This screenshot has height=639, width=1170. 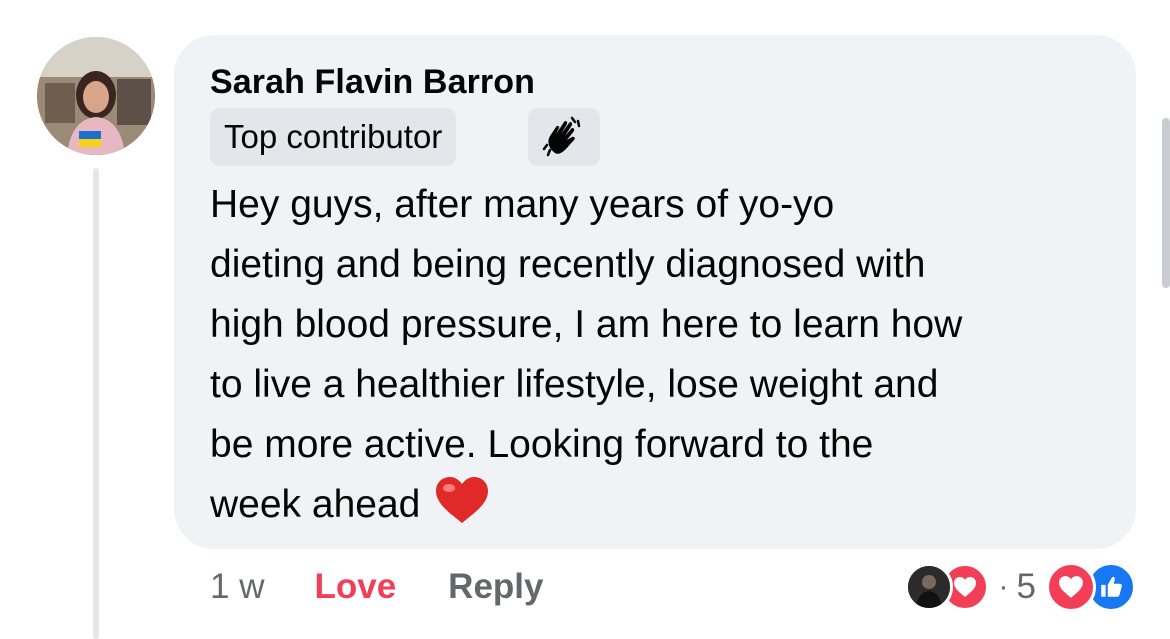 What do you see at coordinates (333, 137) in the screenshot?
I see `top-contributor-badge: Top contributor` at bounding box center [333, 137].